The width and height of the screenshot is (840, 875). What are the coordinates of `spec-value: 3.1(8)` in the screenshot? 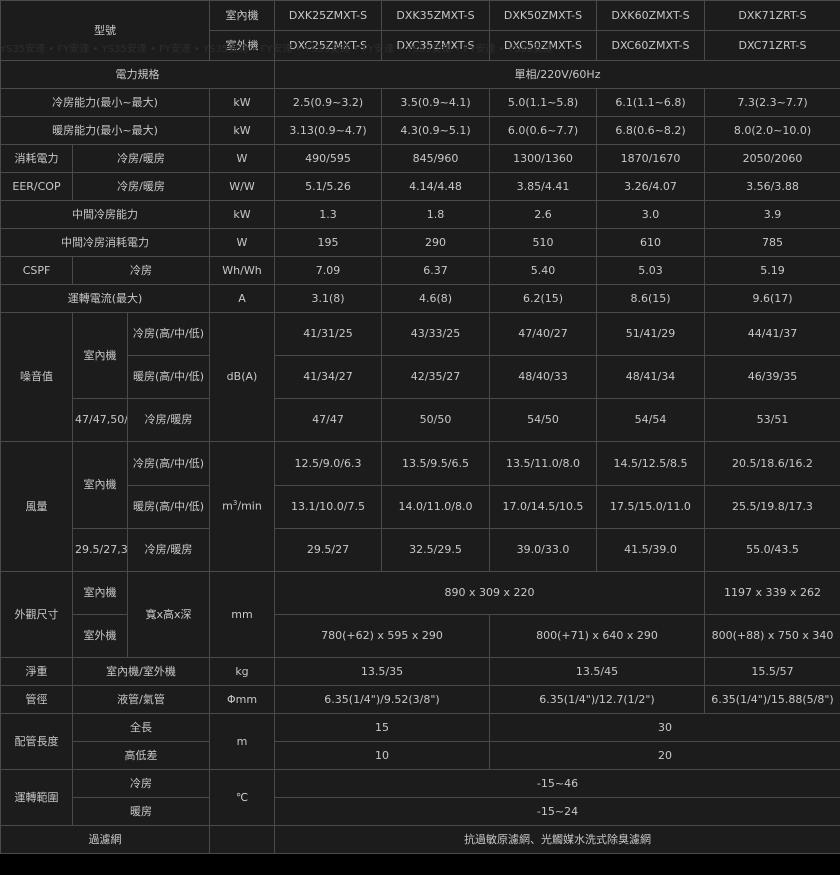 It's located at (328, 298).